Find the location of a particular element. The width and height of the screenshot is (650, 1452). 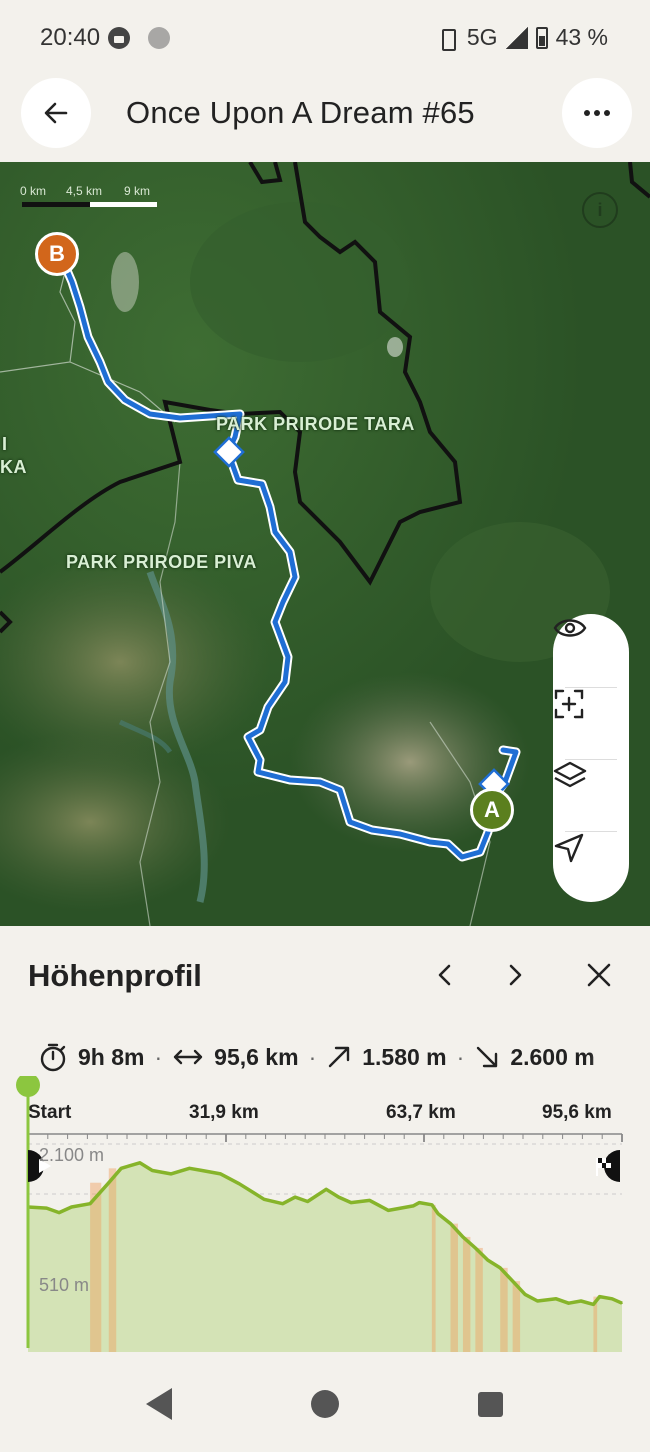

arrow-left-icon is located at coordinates (56, 113).